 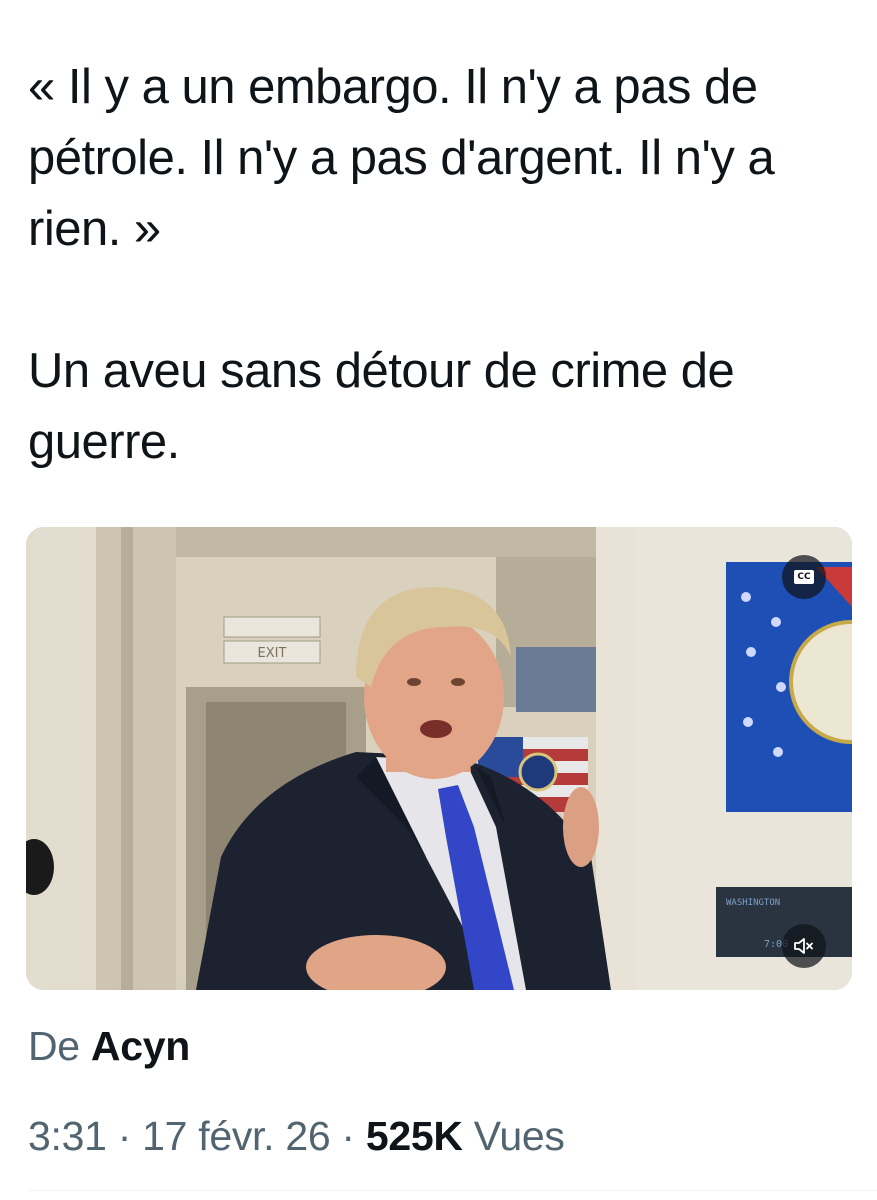 I want to click on views-count: 525K, so click(x=414, y=1136).